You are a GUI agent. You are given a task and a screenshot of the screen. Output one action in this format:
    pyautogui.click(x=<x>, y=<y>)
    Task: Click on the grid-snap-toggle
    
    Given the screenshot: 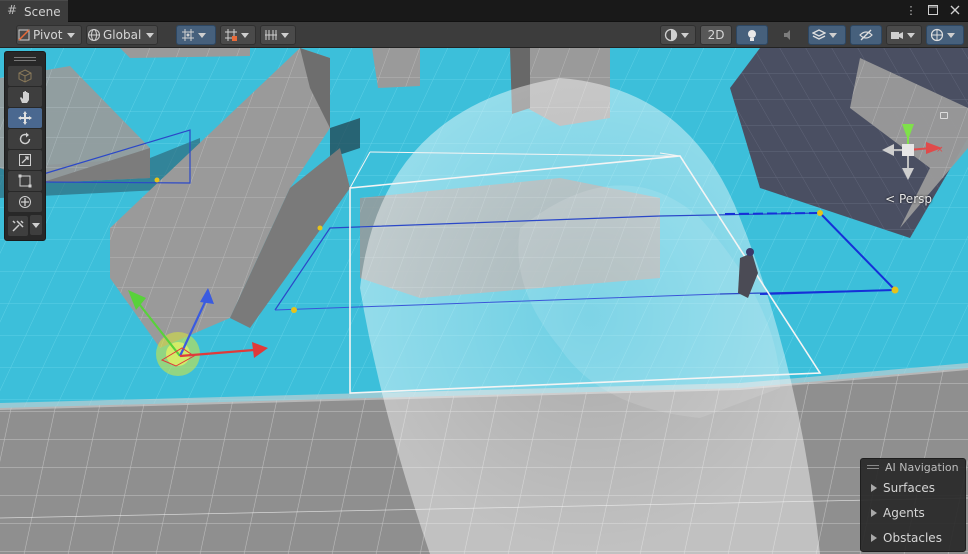 What is the action you would take?
    pyautogui.click(x=196, y=35)
    